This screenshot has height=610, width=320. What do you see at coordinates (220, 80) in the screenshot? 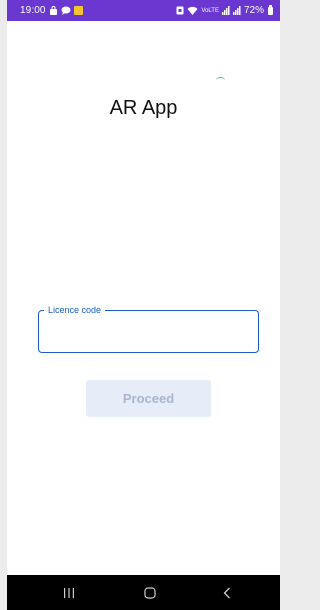
I see `accent-mark` at bounding box center [220, 80].